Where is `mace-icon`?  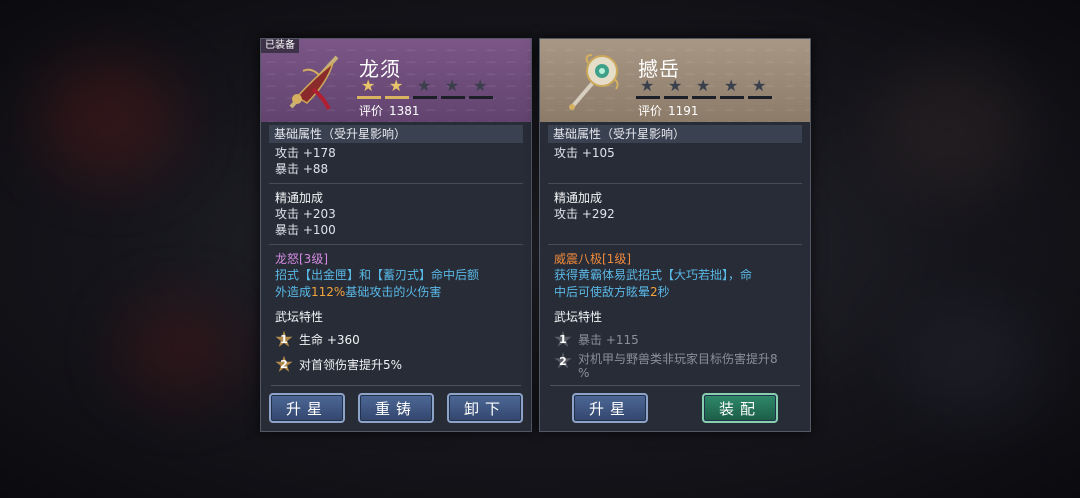
mace-icon is located at coordinates (594, 82).